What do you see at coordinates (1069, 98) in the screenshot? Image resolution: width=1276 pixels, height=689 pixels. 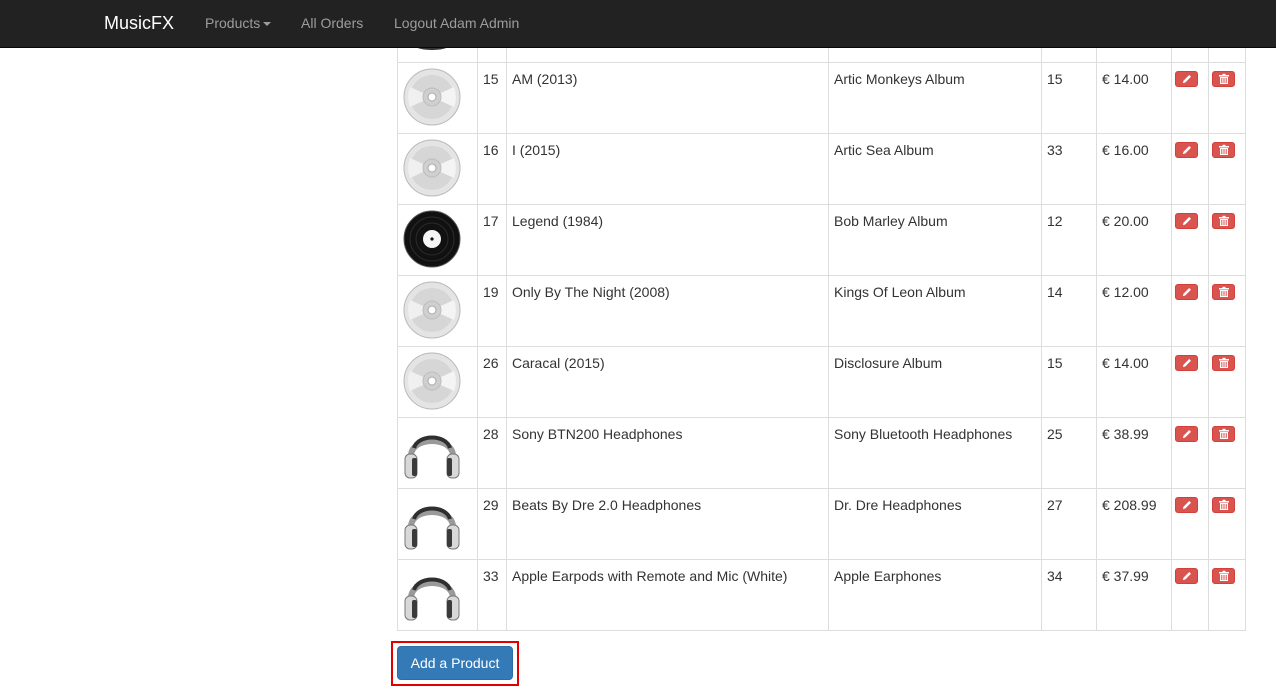 I see `product-quantity: 15` at bounding box center [1069, 98].